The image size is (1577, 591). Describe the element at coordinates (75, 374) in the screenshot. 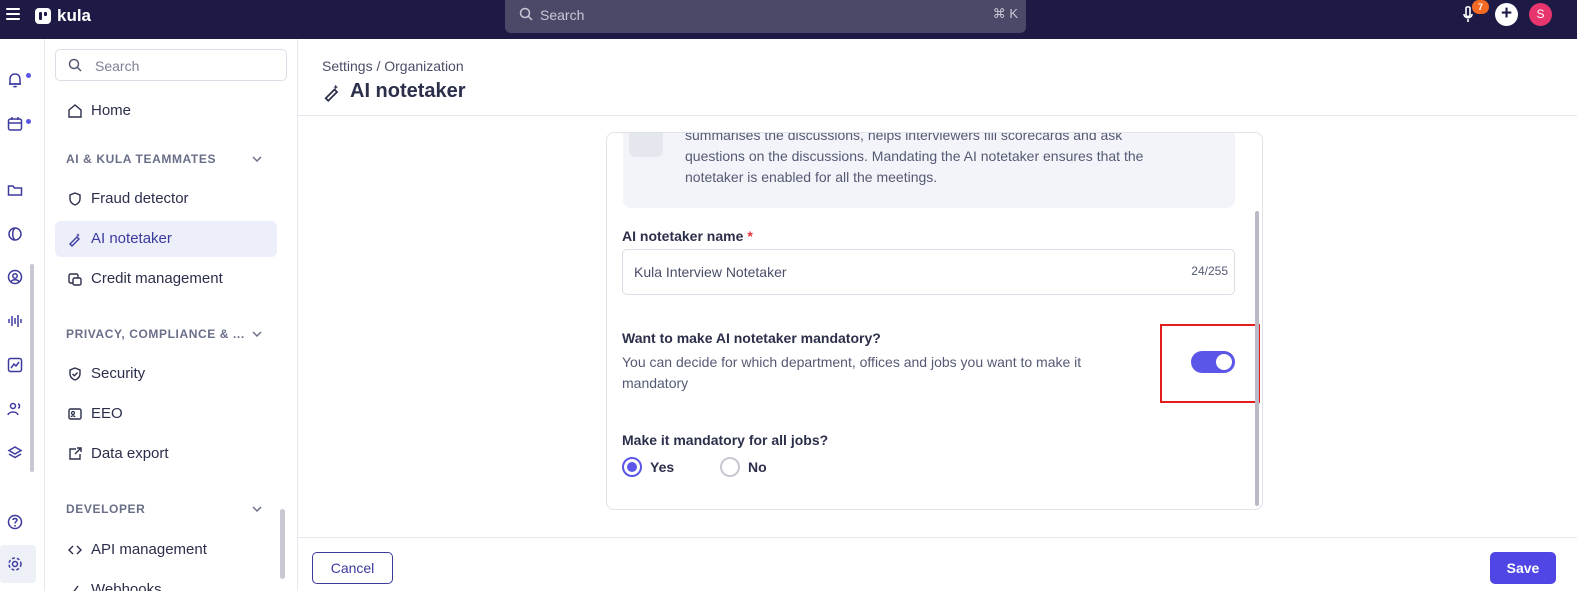

I see `shield-check-icon` at that location.